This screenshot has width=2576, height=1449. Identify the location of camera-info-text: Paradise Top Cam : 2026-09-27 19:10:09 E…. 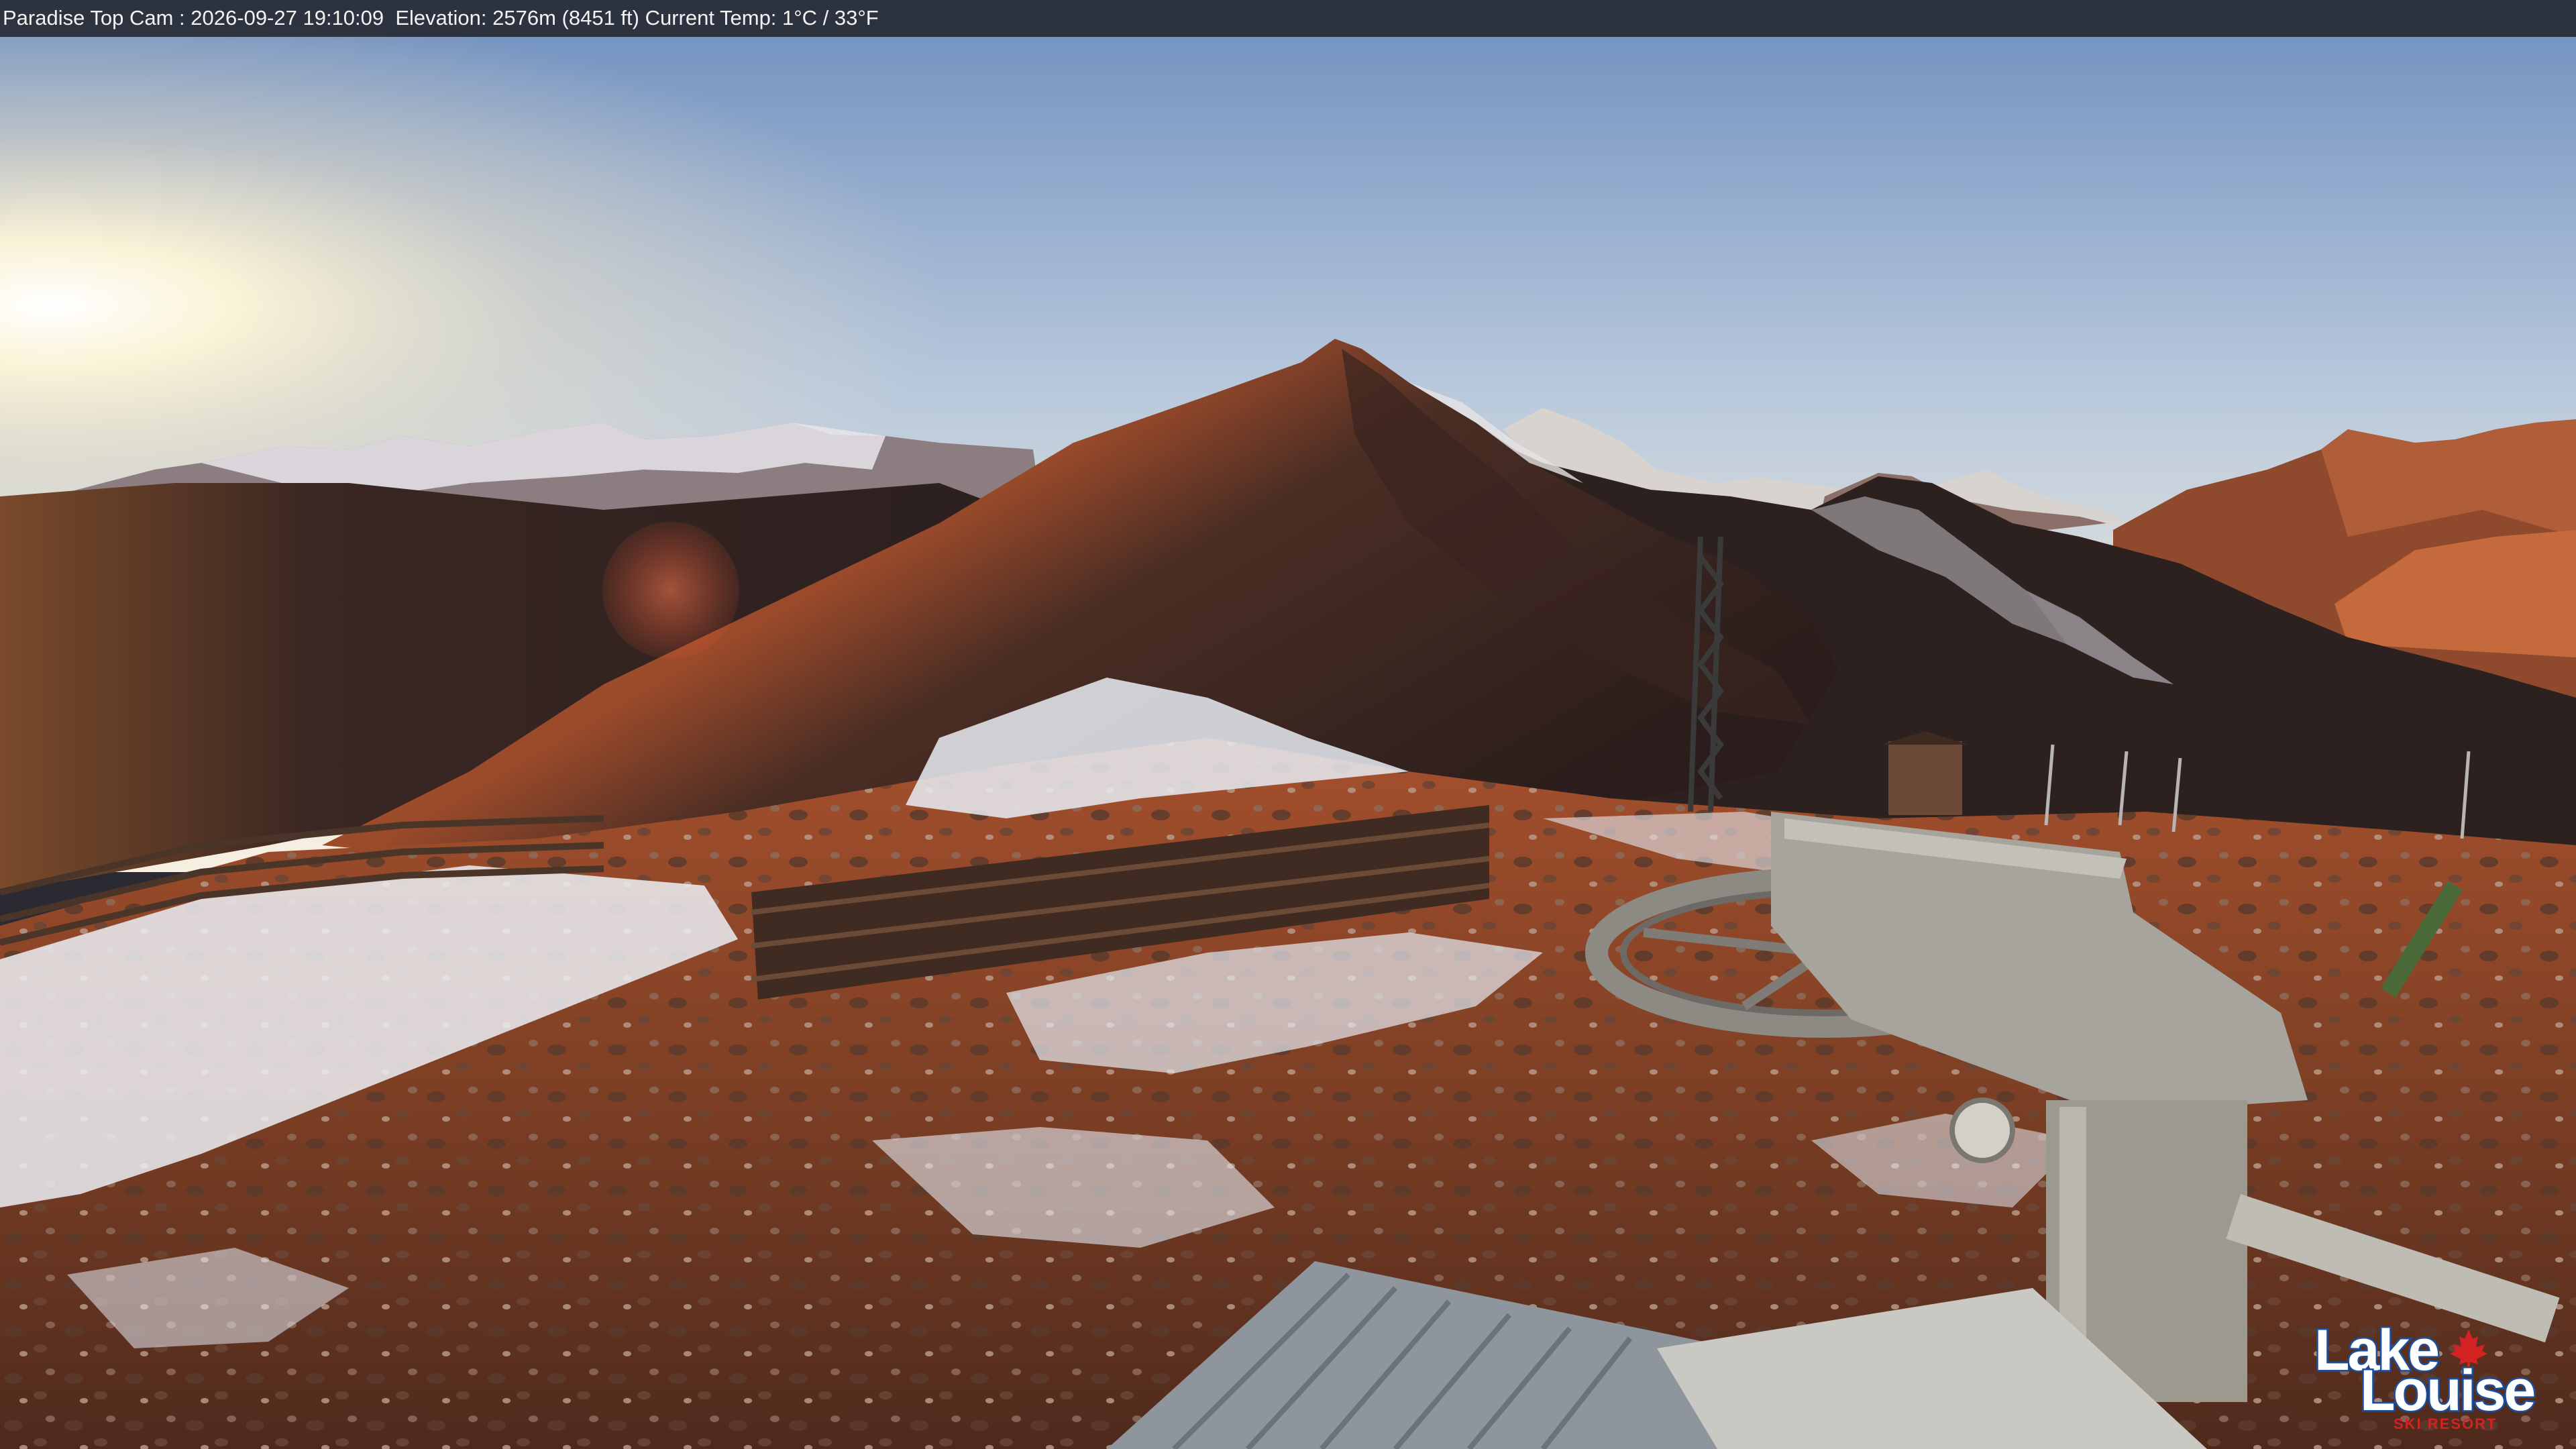
(441, 18).